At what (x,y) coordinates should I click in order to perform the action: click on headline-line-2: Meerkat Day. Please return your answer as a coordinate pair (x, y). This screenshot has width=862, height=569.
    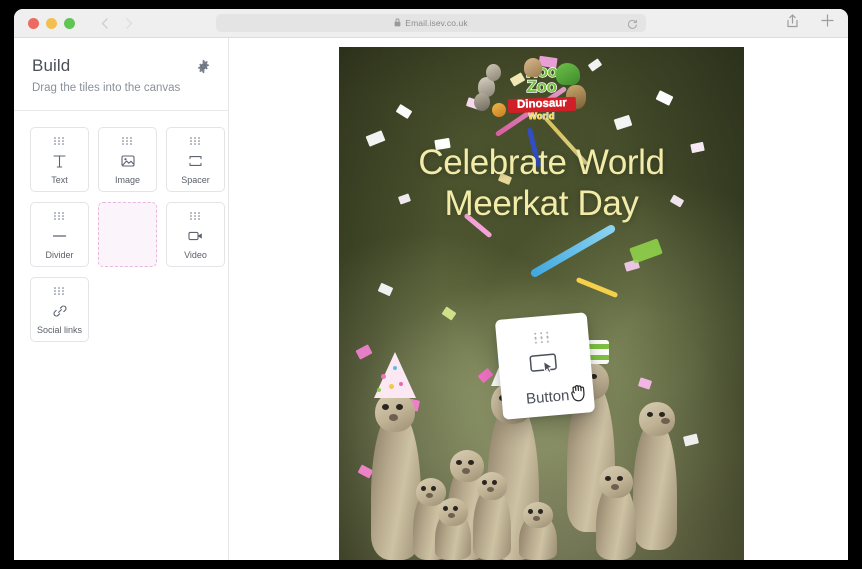
    Looking at the image, I should click on (541, 203).